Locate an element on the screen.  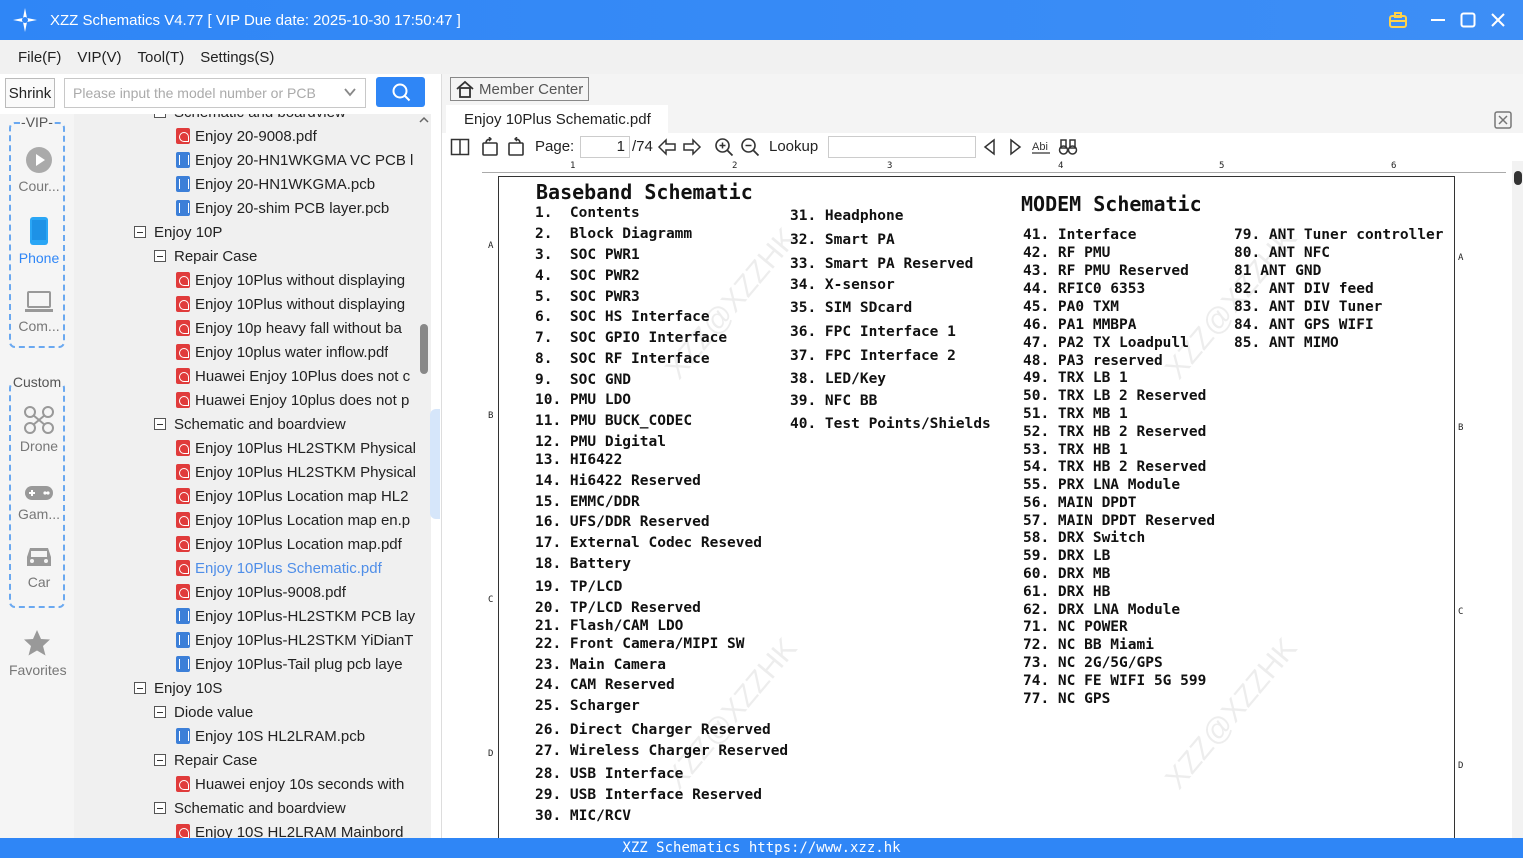
vip-briefcase-icon is located at coordinates (1398, 20).